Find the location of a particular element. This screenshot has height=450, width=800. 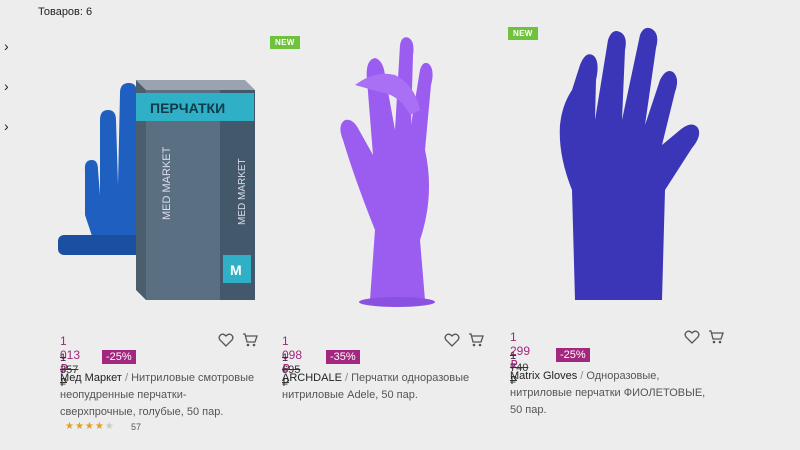

product-desc-line1: Нитриловые смотровые is located at coordinates (193, 378).